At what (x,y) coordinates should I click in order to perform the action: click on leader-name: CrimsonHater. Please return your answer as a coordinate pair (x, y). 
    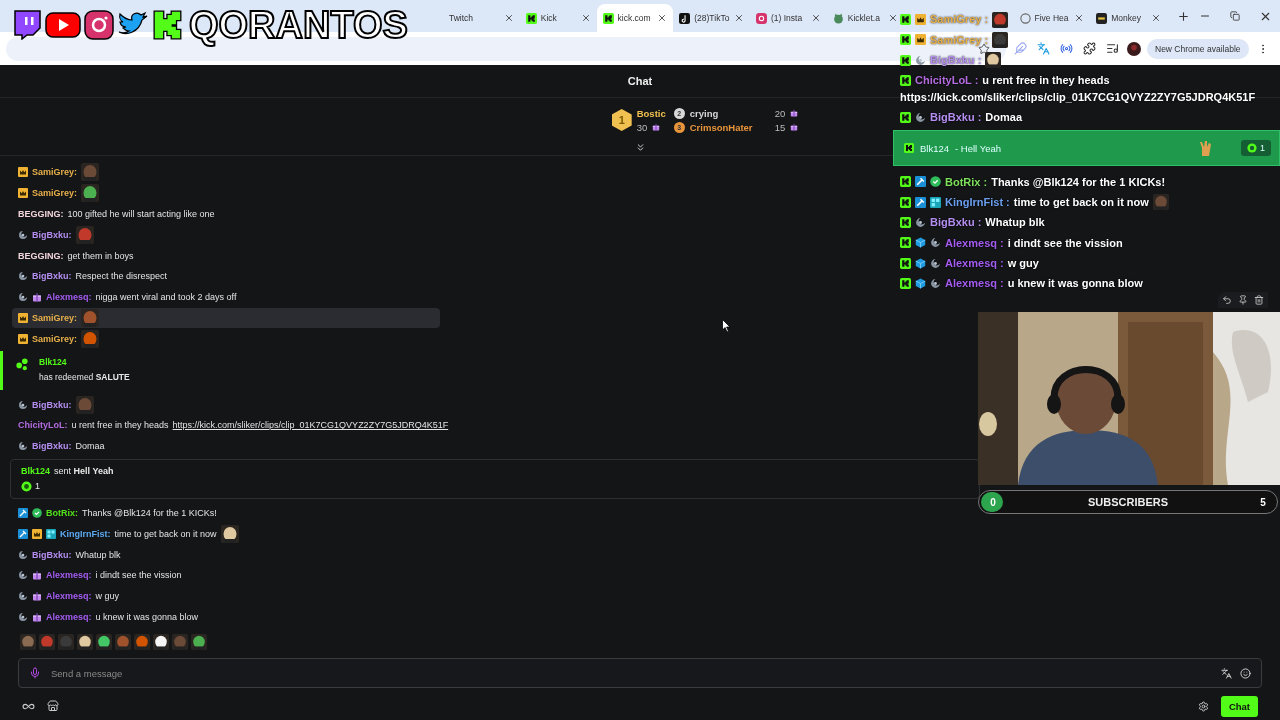
    Looking at the image, I should click on (721, 127).